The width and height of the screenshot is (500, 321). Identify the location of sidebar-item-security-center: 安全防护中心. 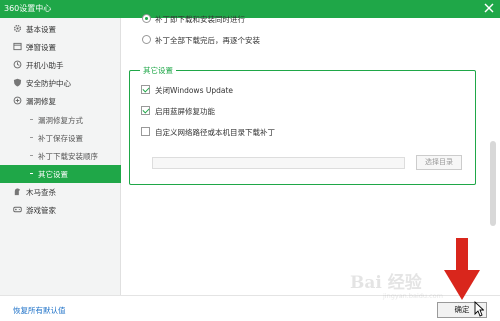
(60, 83).